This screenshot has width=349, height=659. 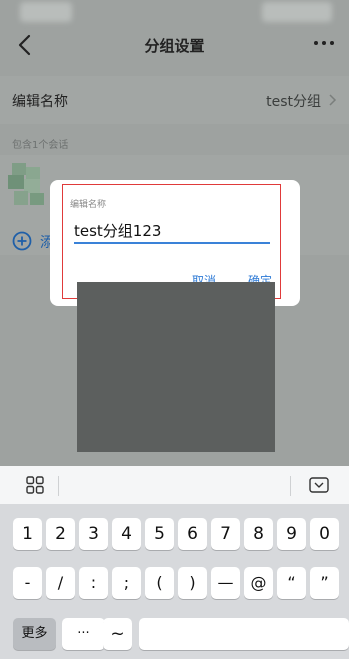 I want to click on key-left-paren: (, so click(x=159, y=583).